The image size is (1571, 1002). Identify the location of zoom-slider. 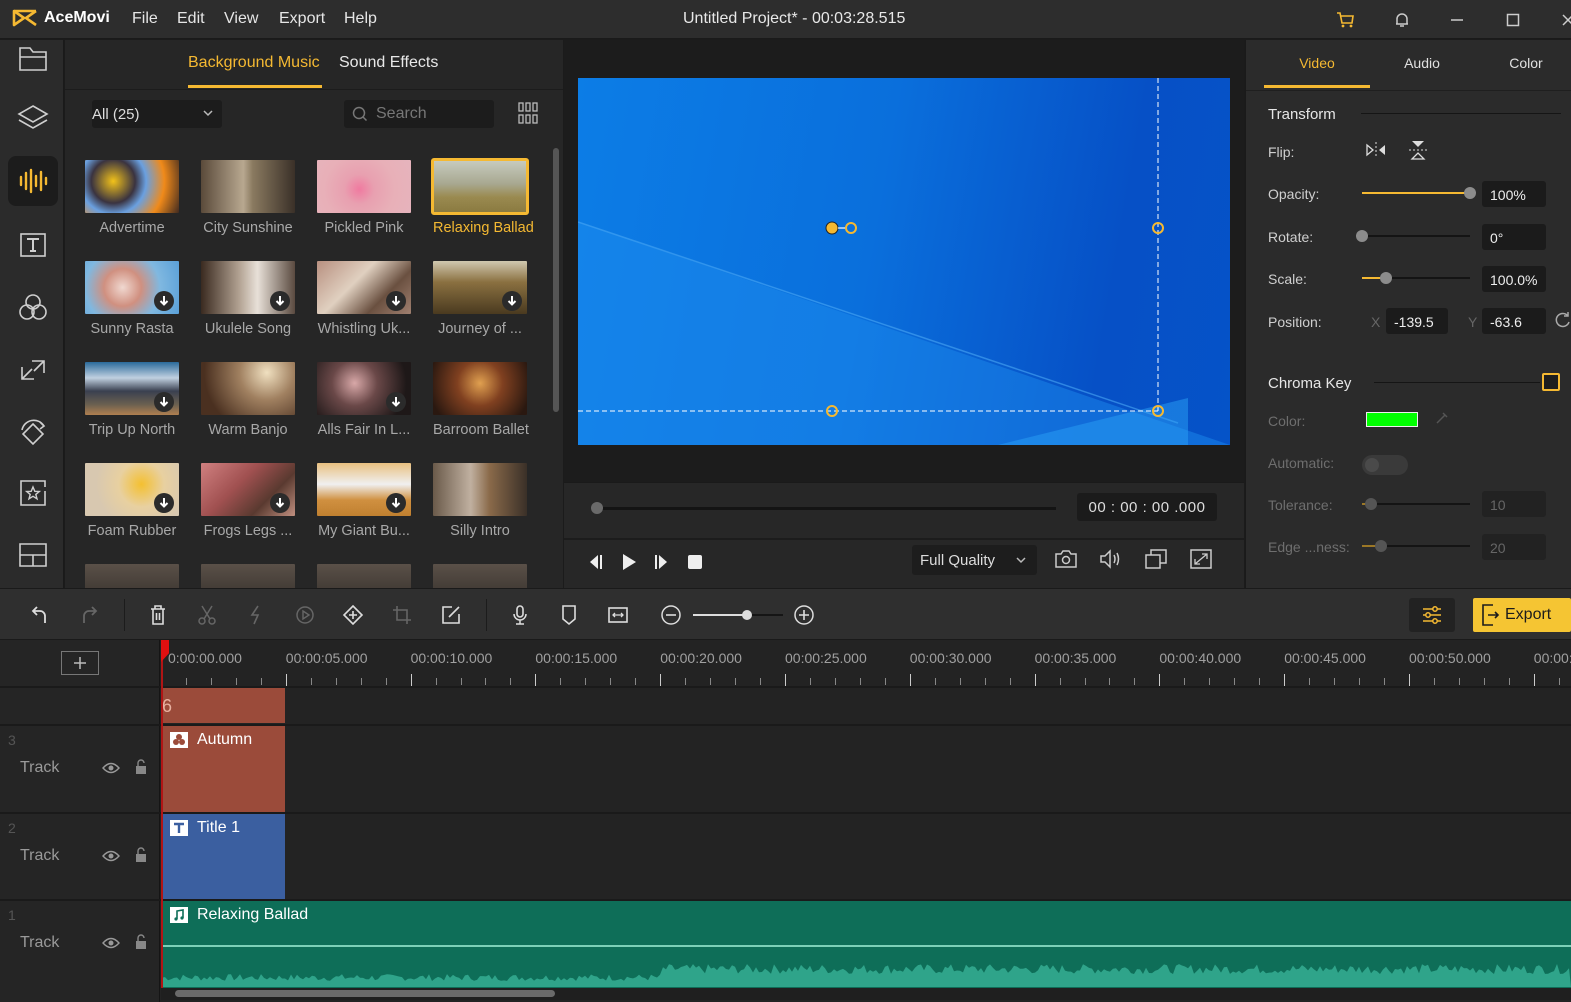
(738, 615).